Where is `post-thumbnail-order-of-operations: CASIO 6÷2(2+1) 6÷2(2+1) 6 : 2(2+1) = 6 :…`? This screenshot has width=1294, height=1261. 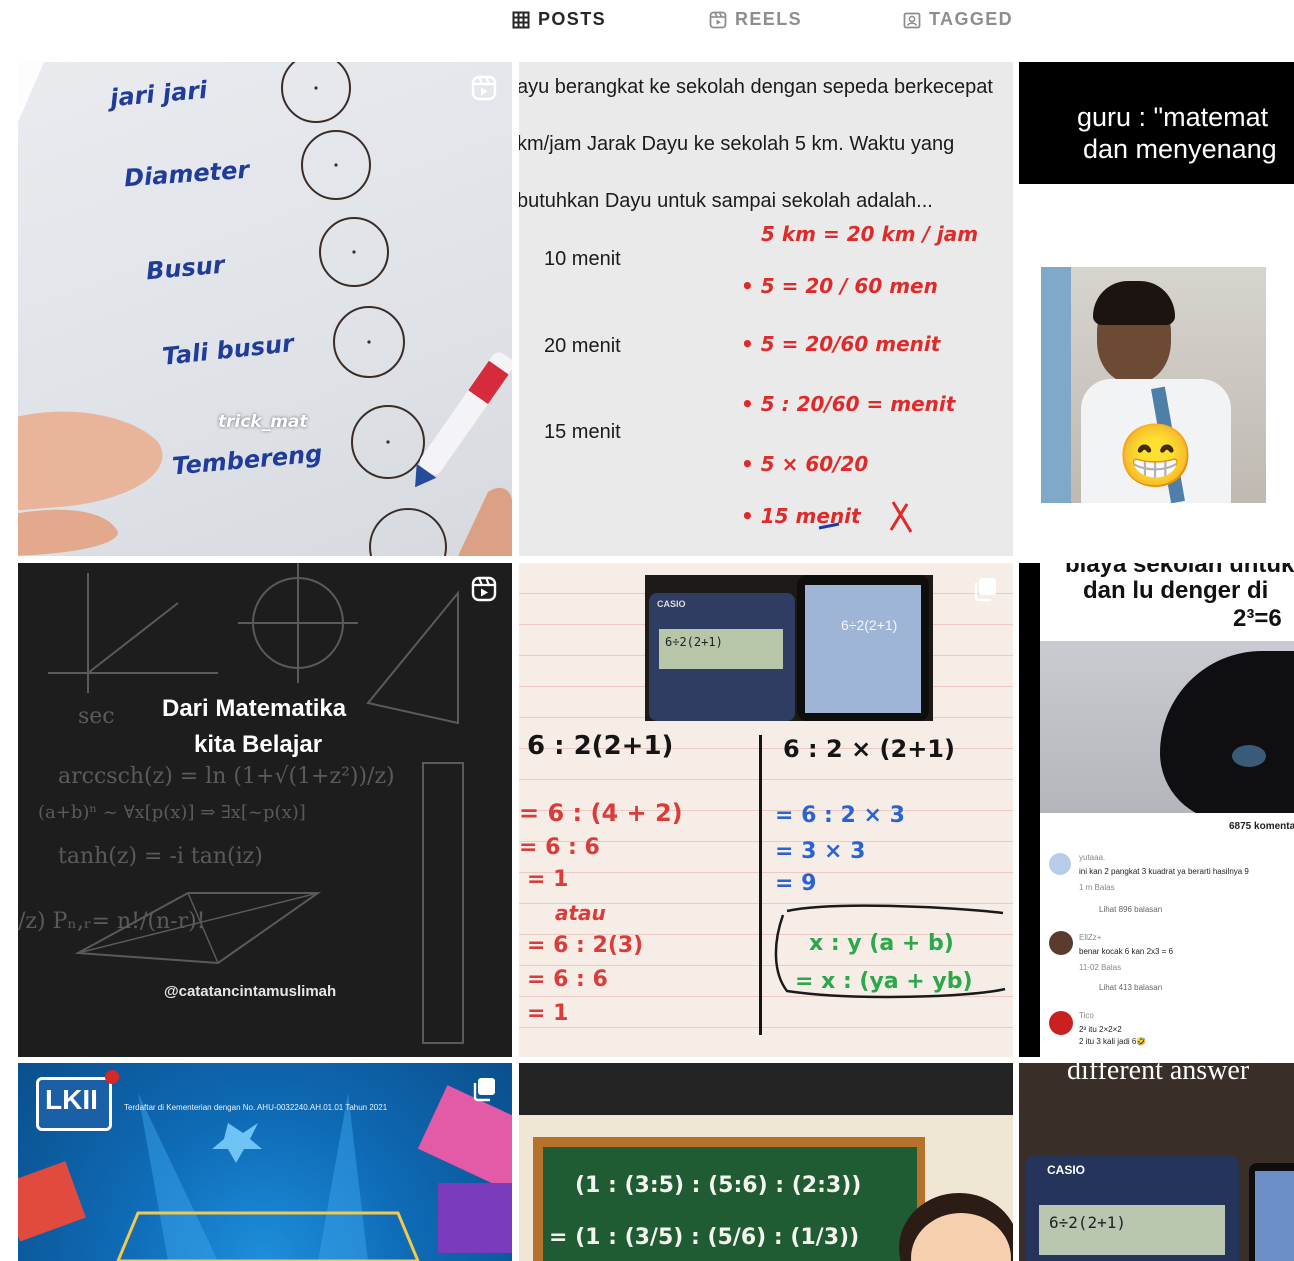 post-thumbnail-order-of-operations: CASIO 6÷2(2+1) 6÷2(2+1) 6 : 2(2+1) = 6 :… is located at coordinates (766, 810).